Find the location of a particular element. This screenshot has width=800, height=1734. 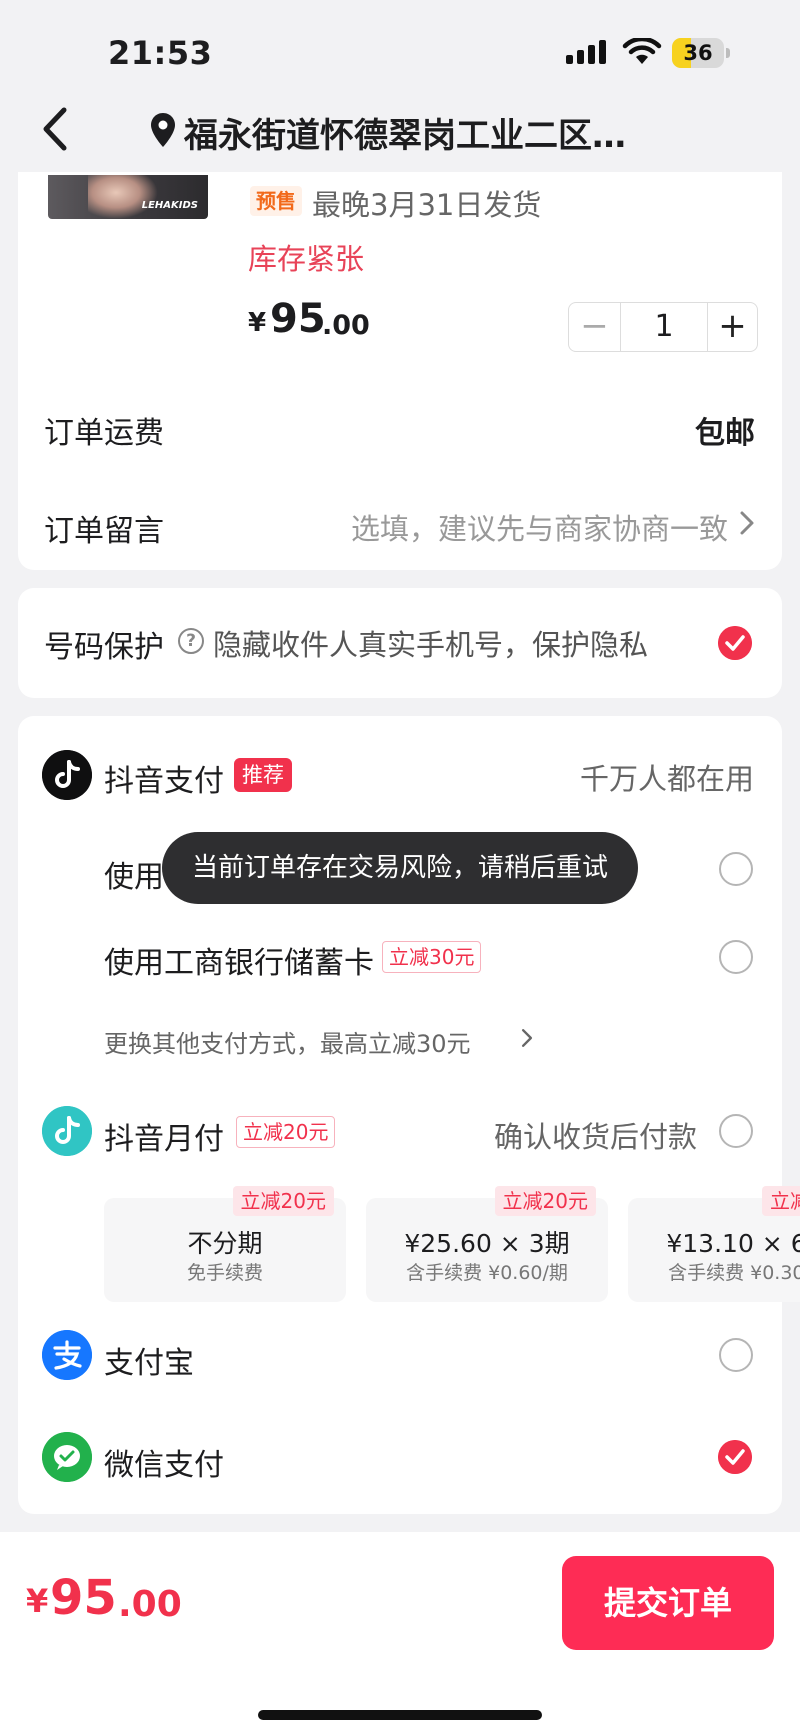

total-decimal: .00 is located at coordinates (150, 1604).